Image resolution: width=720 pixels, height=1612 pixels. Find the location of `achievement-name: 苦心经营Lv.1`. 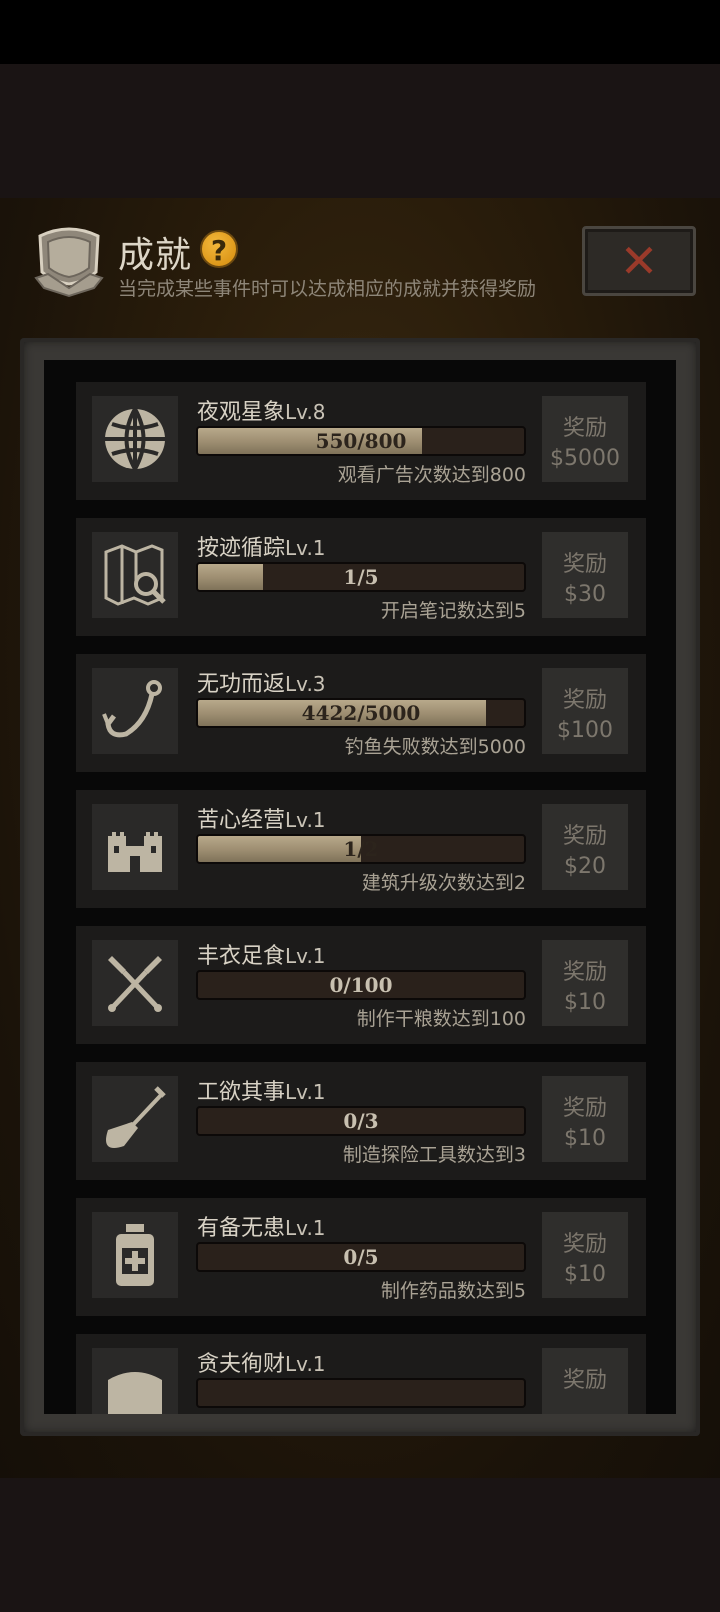

achievement-name: 苦心经营Lv.1 is located at coordinates (261, 820).